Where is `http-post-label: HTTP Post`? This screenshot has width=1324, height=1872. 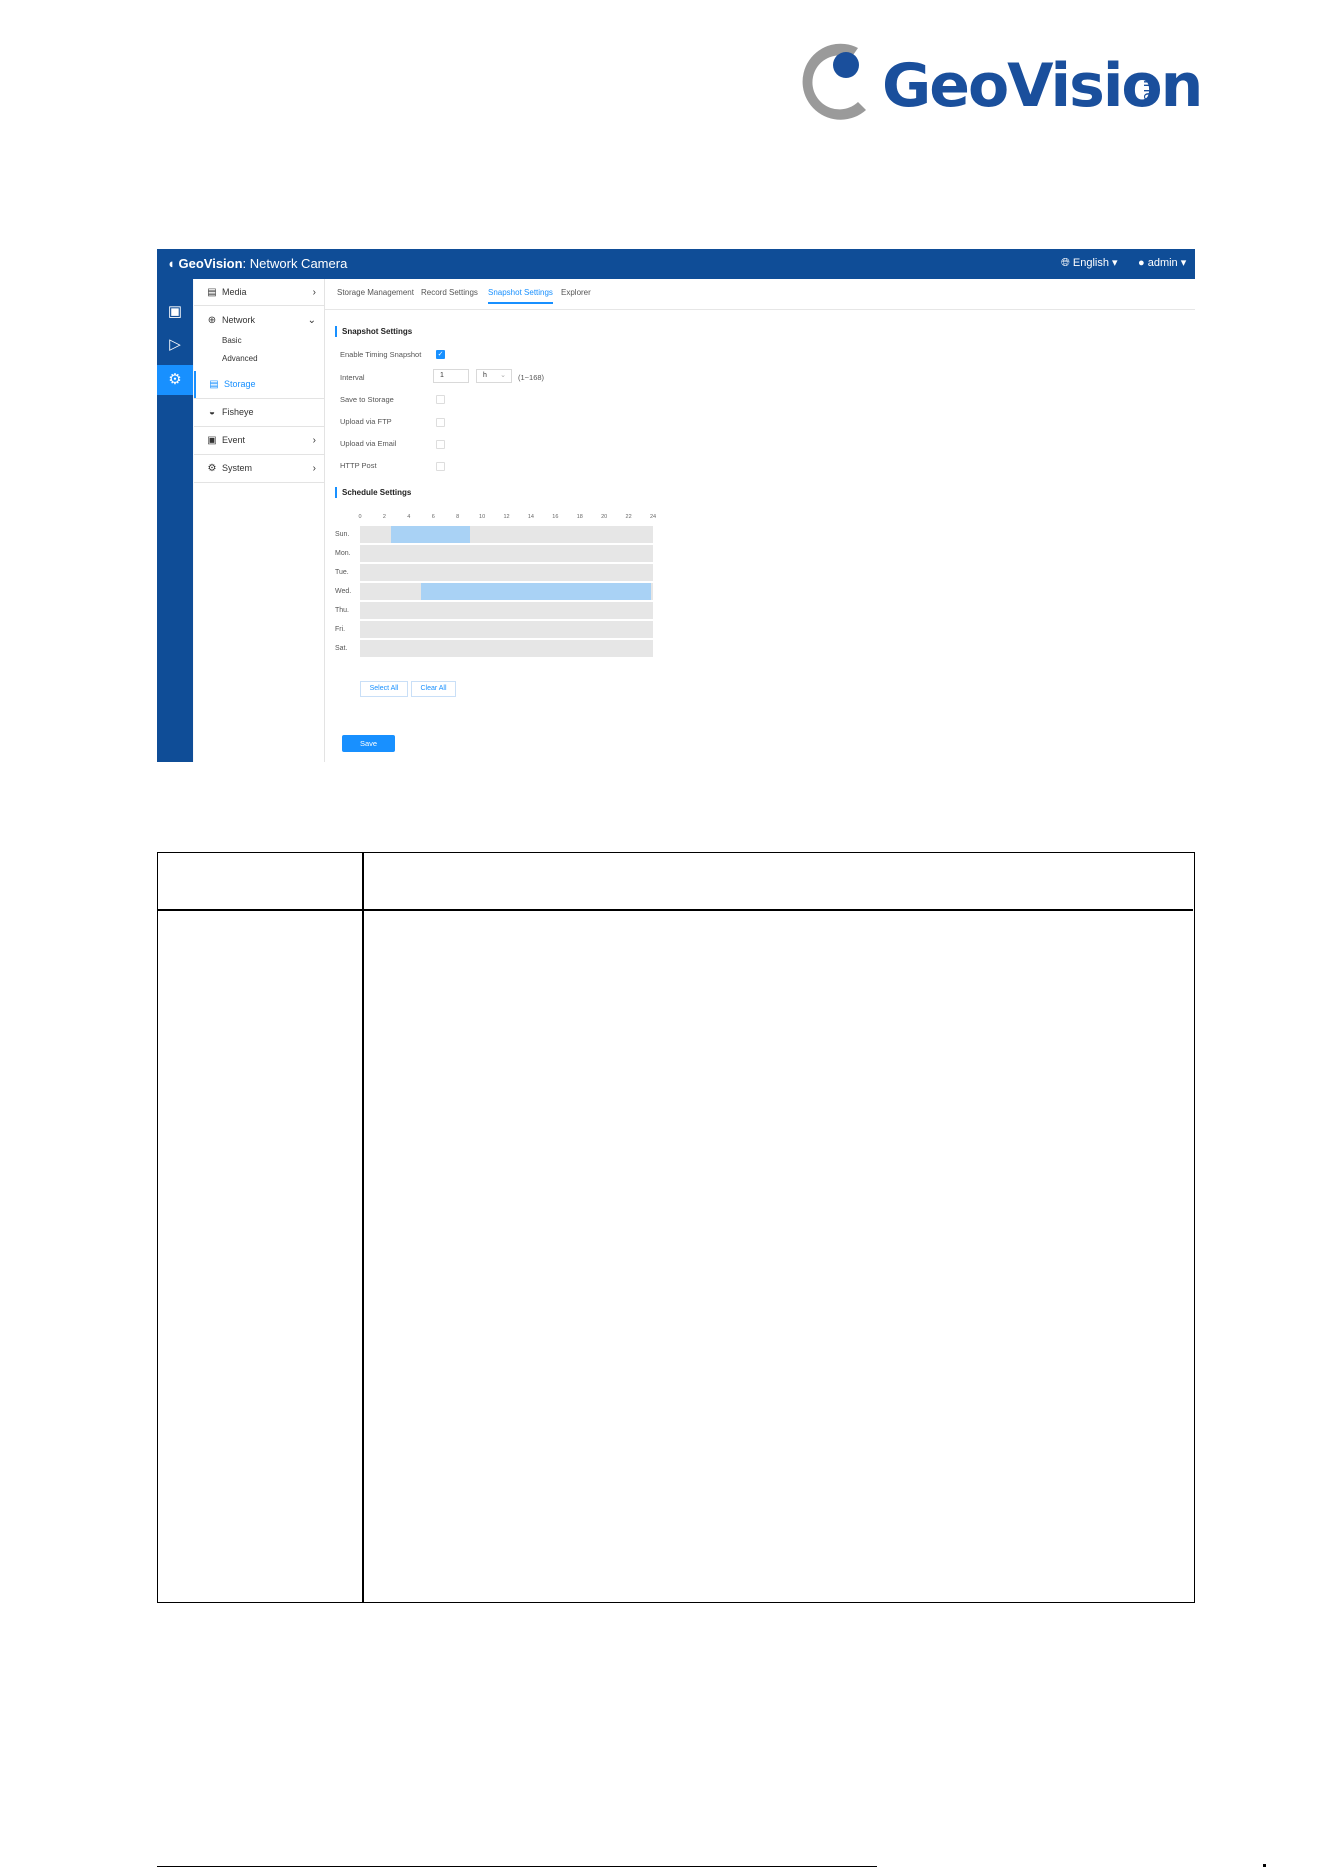 http-post-label: HTTP Post is located at coordinates (358, 465).